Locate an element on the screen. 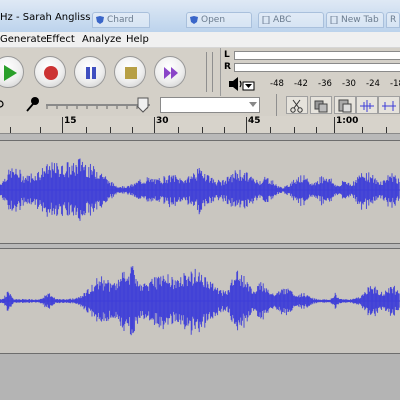  skip-to-end-icon is located at coordinates (171, 73).